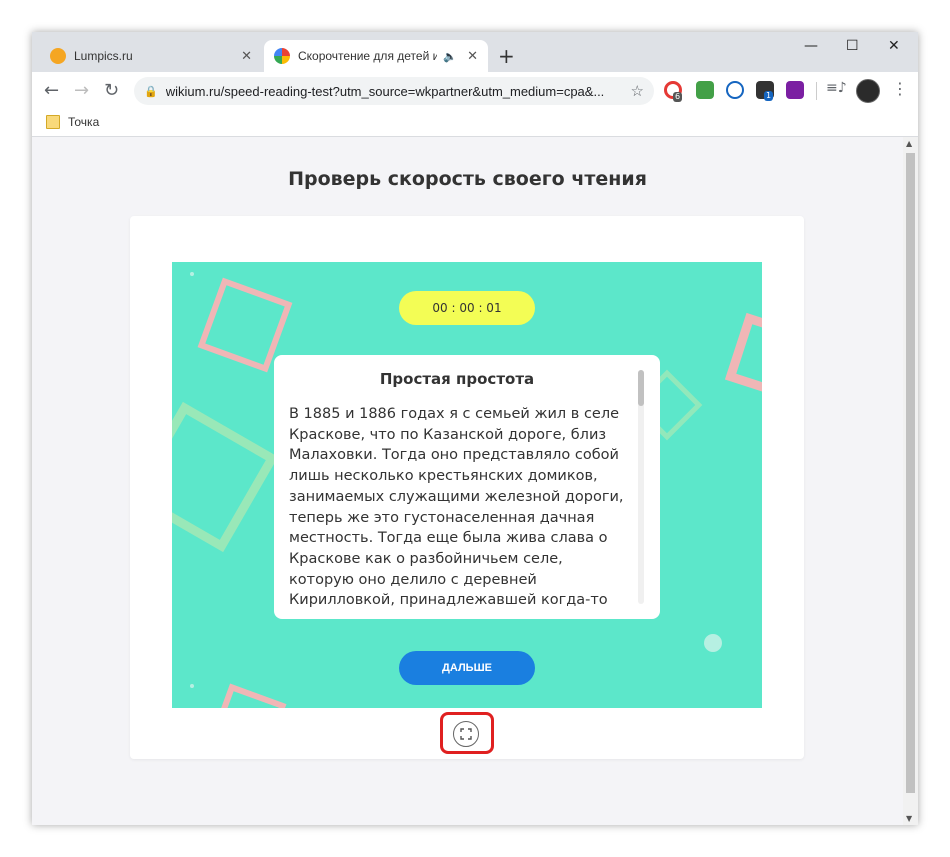  Describe the element at coordinates (467, 179) in the screenshot. I see `page-title: Проверь скорость своего чтения` at that location.